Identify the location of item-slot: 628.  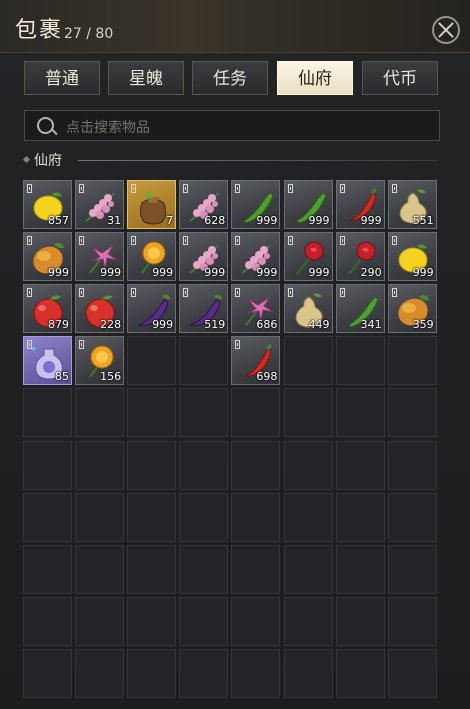
(204, 204).